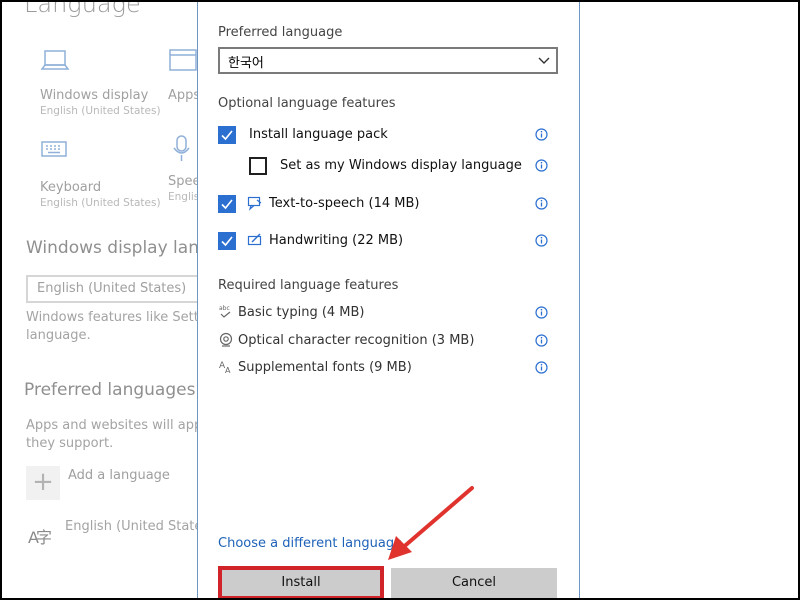 This screenshot has height=600, width=800. I want to click on text-to-speech-checkbox, so click(227, 204).